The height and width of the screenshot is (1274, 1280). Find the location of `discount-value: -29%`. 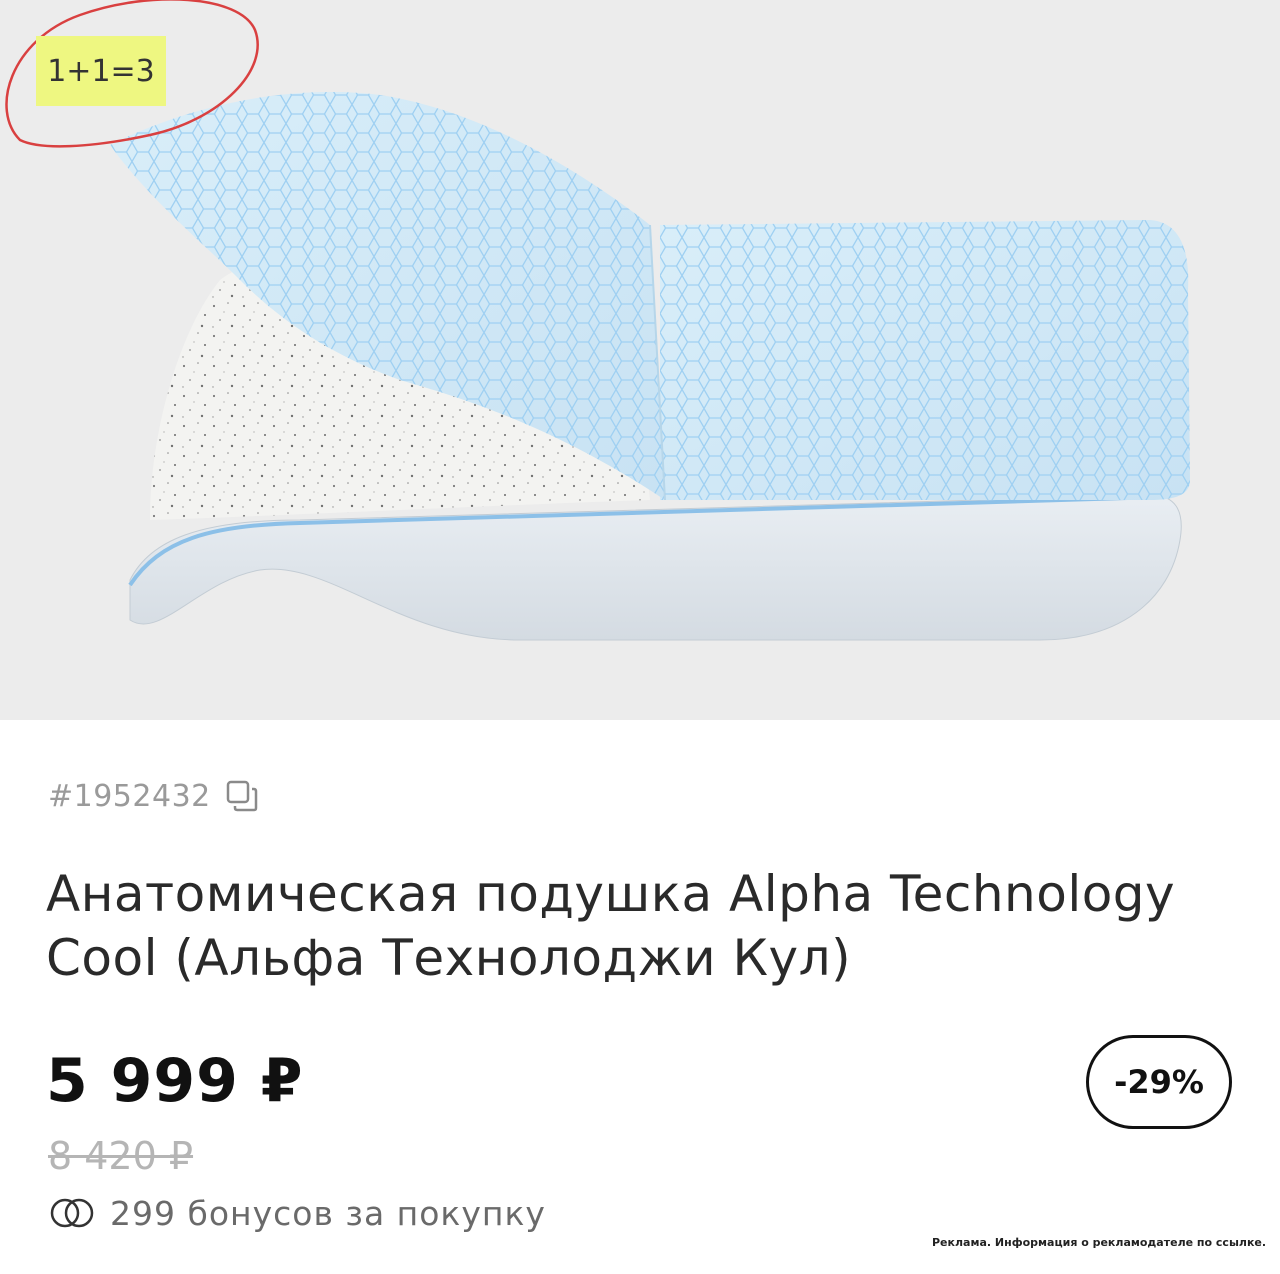

discount-value: -29% is located at coordinates (1159, 1082).